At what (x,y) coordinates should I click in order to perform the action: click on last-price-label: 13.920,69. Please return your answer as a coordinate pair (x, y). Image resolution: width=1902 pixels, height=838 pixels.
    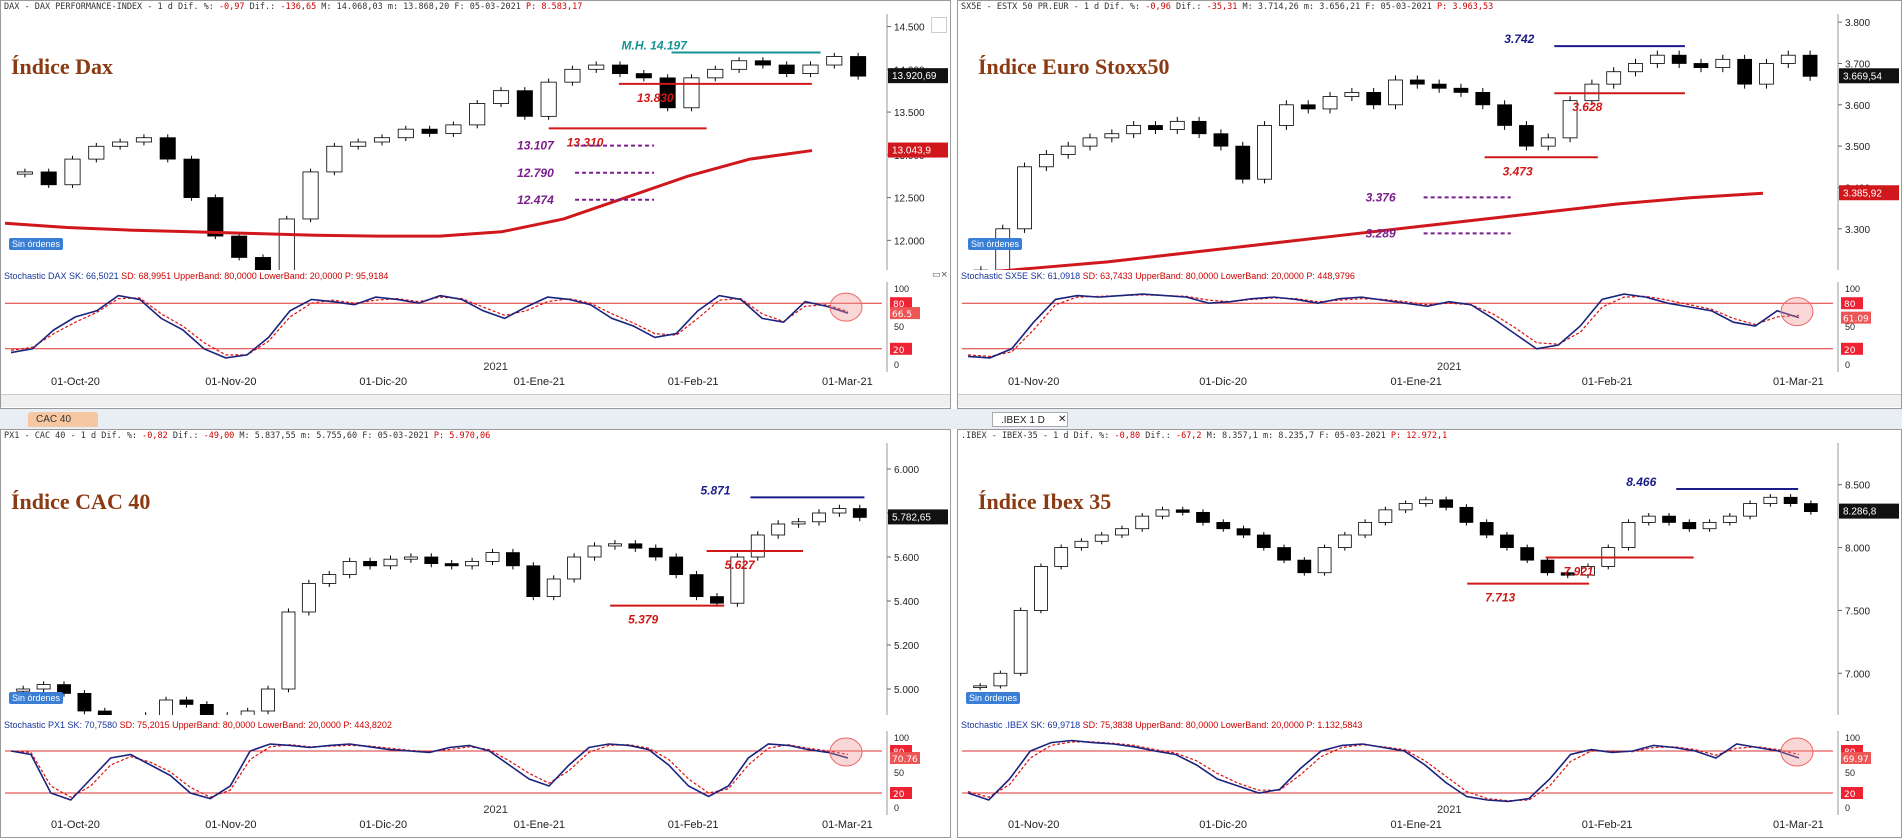
    Looking at the image, I should click on (914, 76).